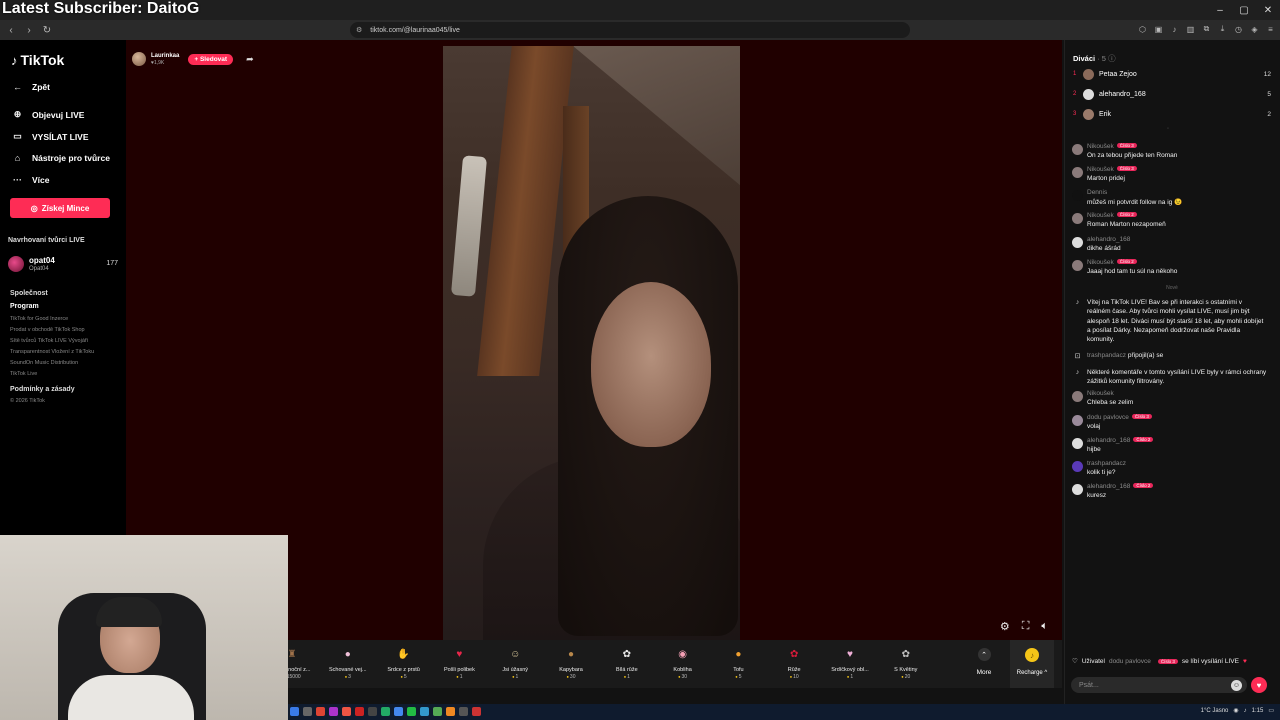 This screenshot has width=1280, height=720. Describe the element at coordinates (48, 114) in the screenshot. I see `sidebar-item-explore-live: ⊕ Objevuj LIVE` at that location.